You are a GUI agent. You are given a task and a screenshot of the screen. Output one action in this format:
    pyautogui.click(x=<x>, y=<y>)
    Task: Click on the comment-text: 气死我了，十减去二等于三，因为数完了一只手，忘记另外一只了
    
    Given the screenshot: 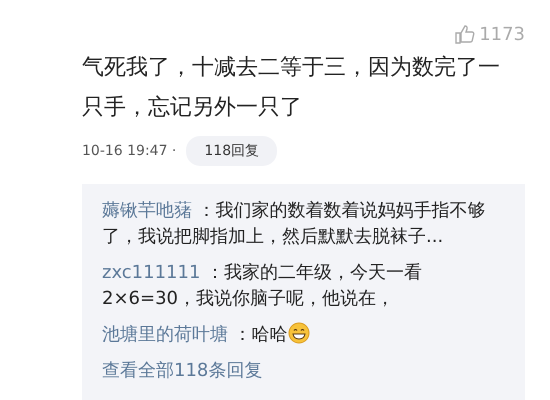 What is the action you would take?
    pyautogui.click(x=291, y=88)
    